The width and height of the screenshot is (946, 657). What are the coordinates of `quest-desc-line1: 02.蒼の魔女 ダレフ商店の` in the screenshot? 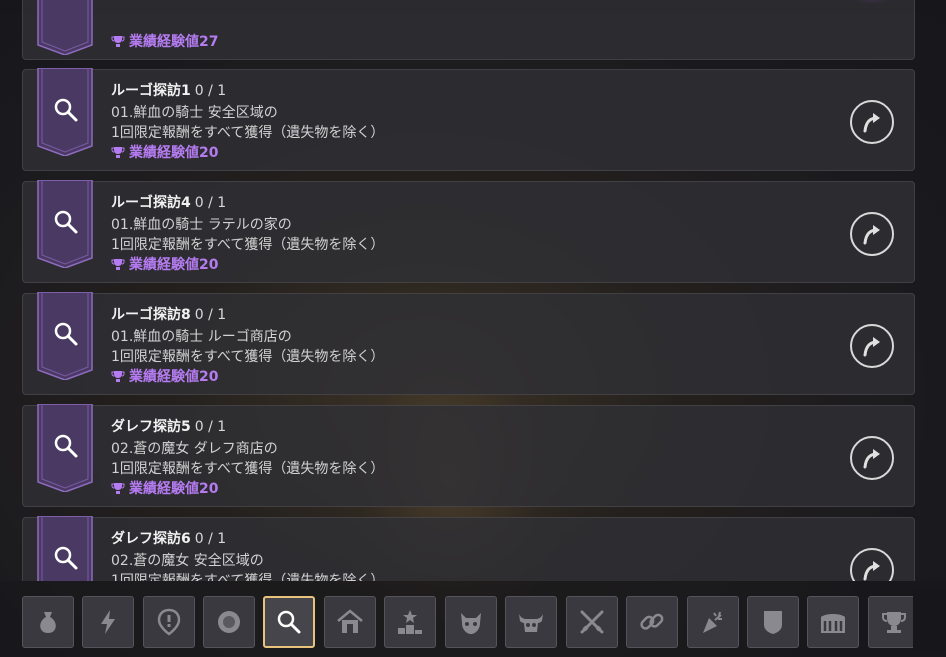 It's located at (194, 449).